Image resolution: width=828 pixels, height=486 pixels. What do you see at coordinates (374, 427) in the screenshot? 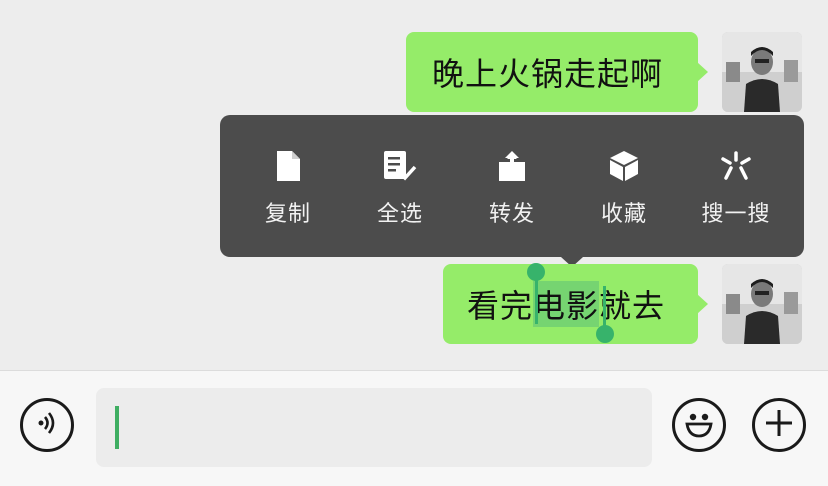
I see `message-input` at bounding box center [374, 427].